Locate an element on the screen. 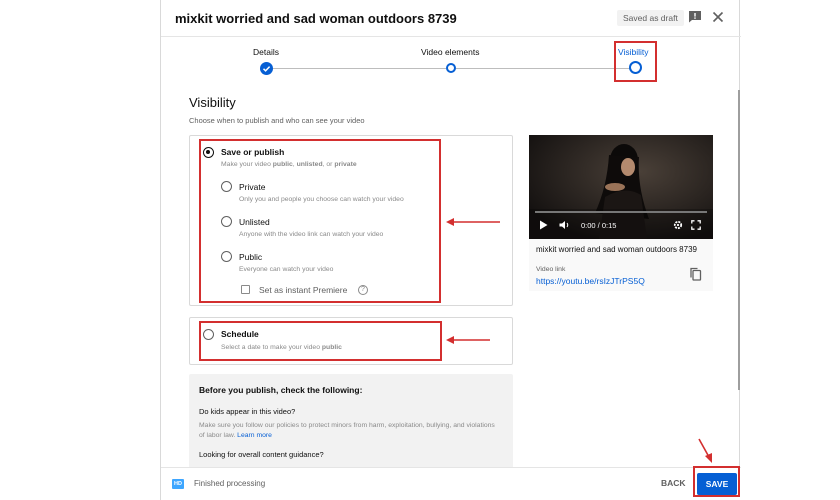 The image size is (840, 500). fullscreen-icon is located at coordinates (696, 225).